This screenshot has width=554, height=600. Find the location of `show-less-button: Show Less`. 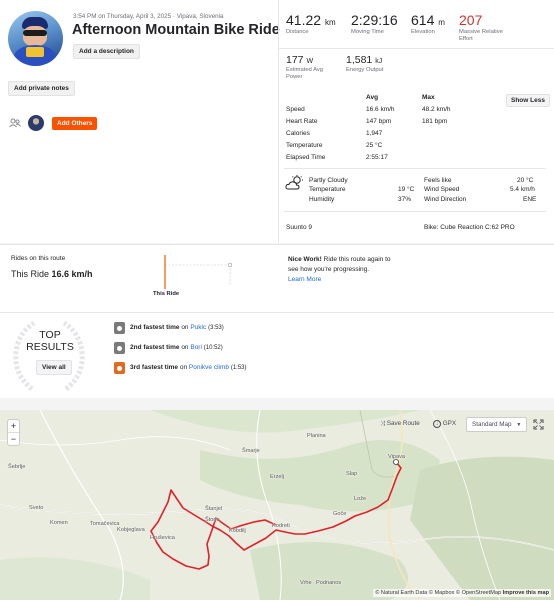

show-less-button: Show Less is located at coordinates (528, 100).